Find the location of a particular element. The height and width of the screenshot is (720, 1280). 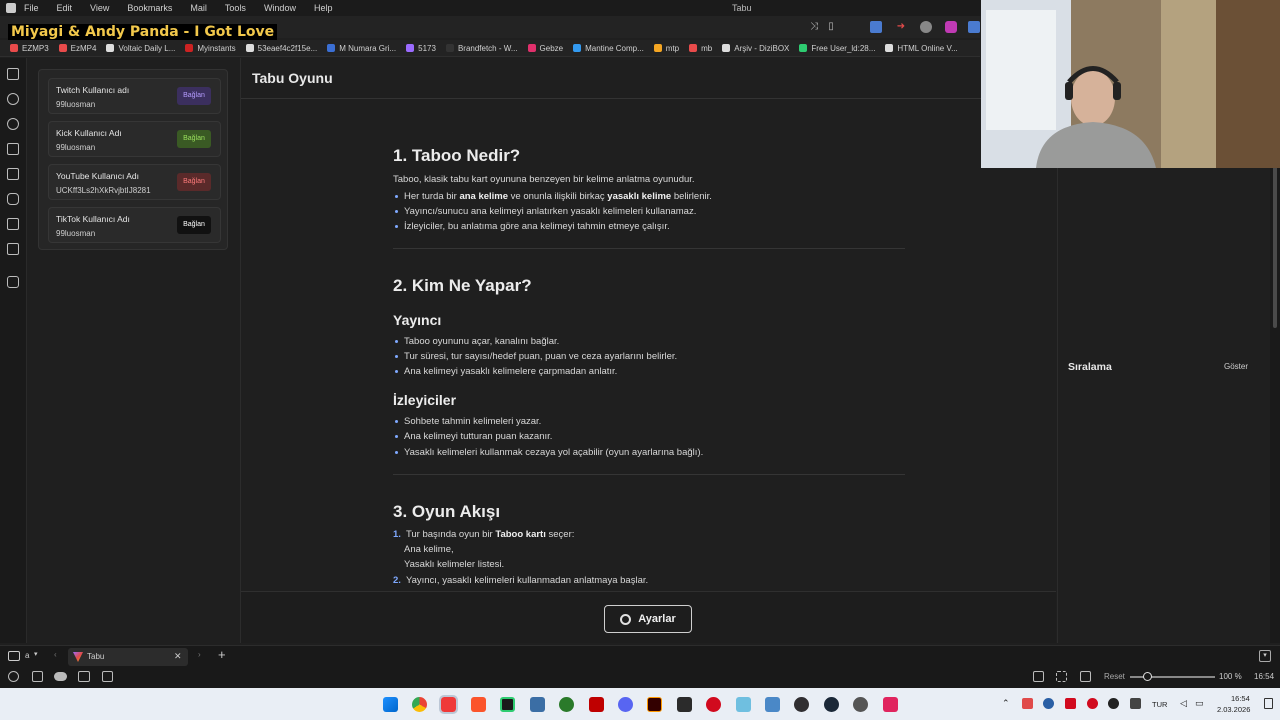

hs-app-icon is located at coordinates (566, 704).